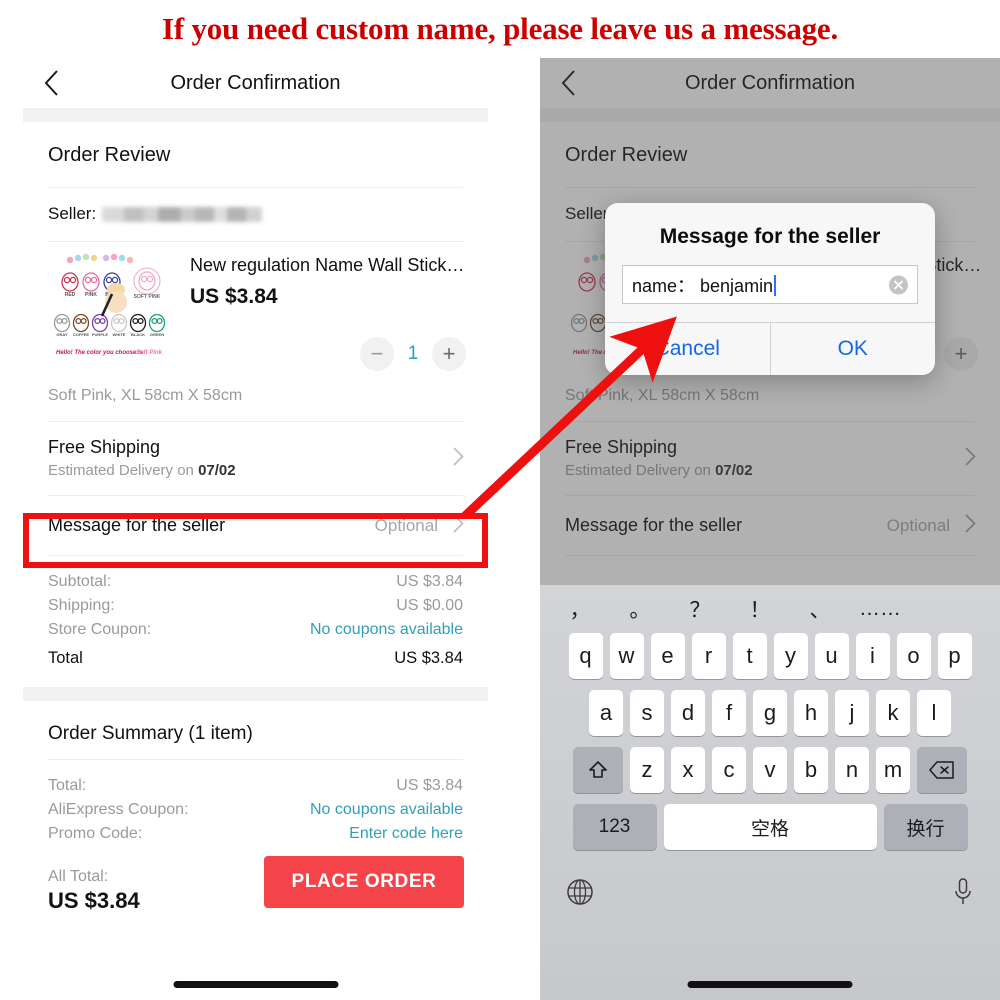 The width and height of the screenshot is (1000, 1000). What do you see at coordinates (852, 713) in the screenshot?
I see `key-j: j` at bounding box center [852, 713].